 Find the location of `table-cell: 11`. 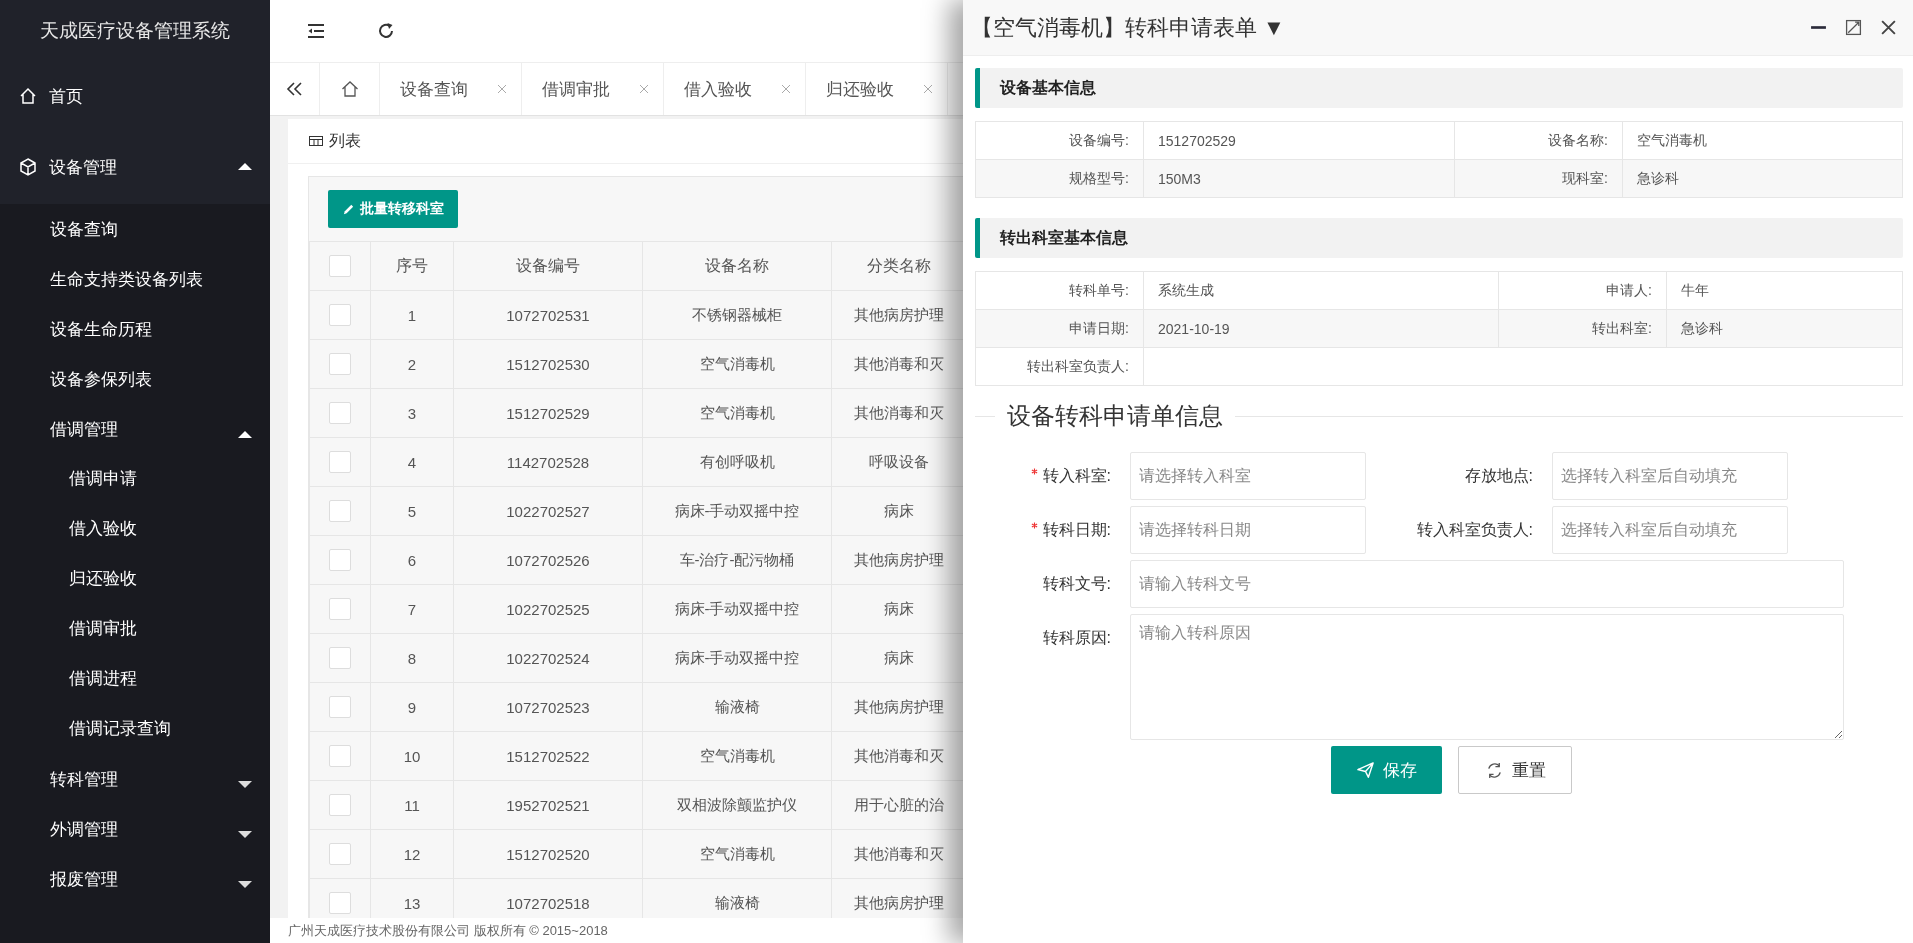

table-cell: 11 is located at coordinates (412, 805).